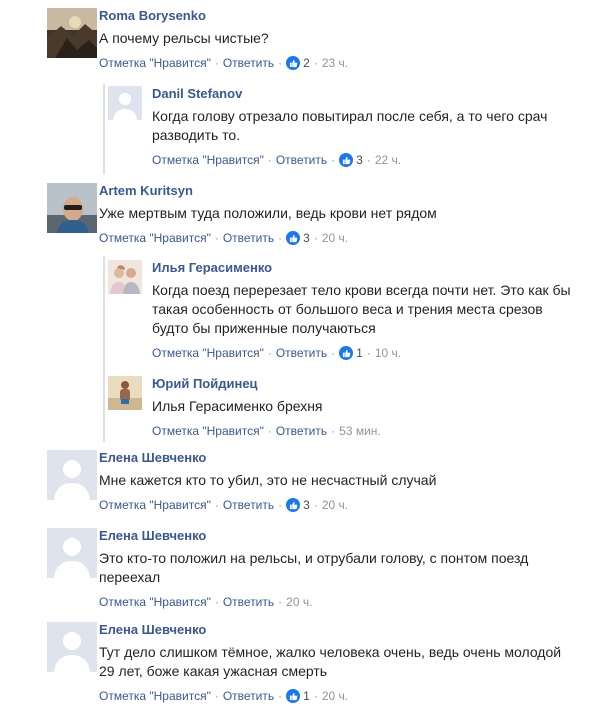 The height and width of the screenshot is (716, 604). I want to click on timestamp: 53 мин., so click(360, 431).